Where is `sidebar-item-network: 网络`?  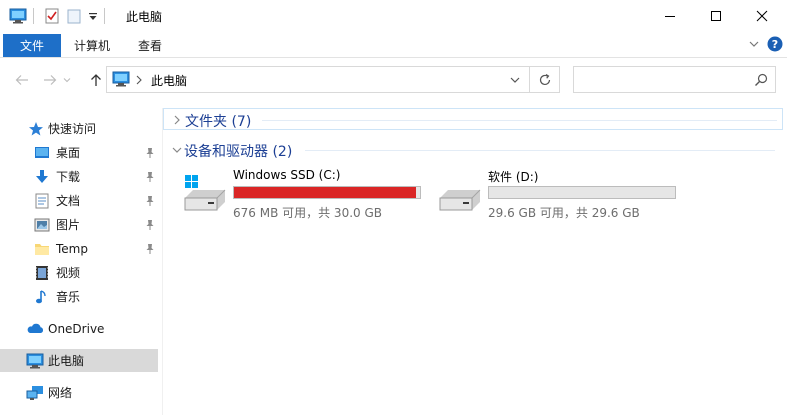 sidebar-item-network: 网络 is located at coordinates (79, 392).